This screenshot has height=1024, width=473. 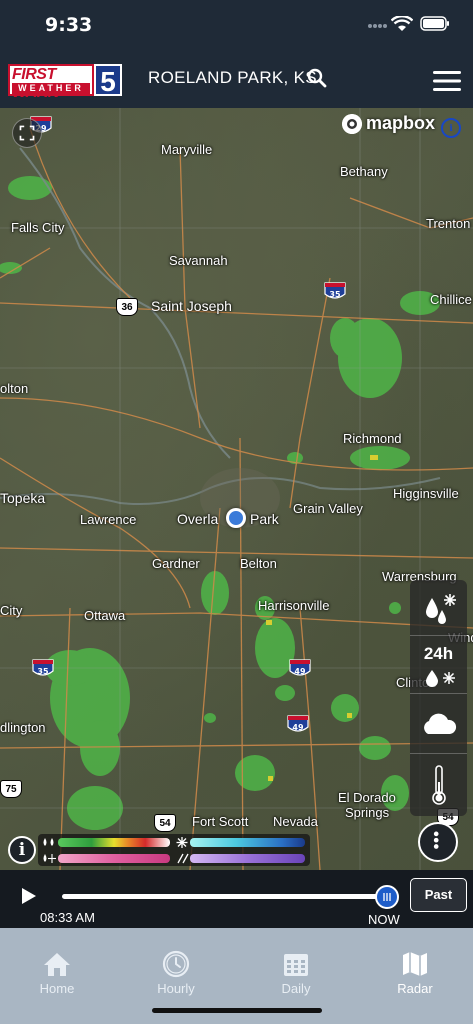 What do you see at coordinates (328, 508) in the screenshot?
I see `city-label: Grain Valley` at bounding box center [328, 508].